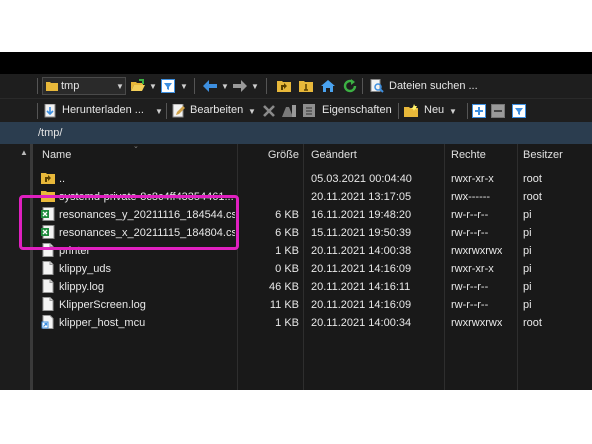 The height and width of the screenshot is (444, 592). Describe the element at coordinates (52, 86) in the screenshot. I see `folder-icon` at that location.